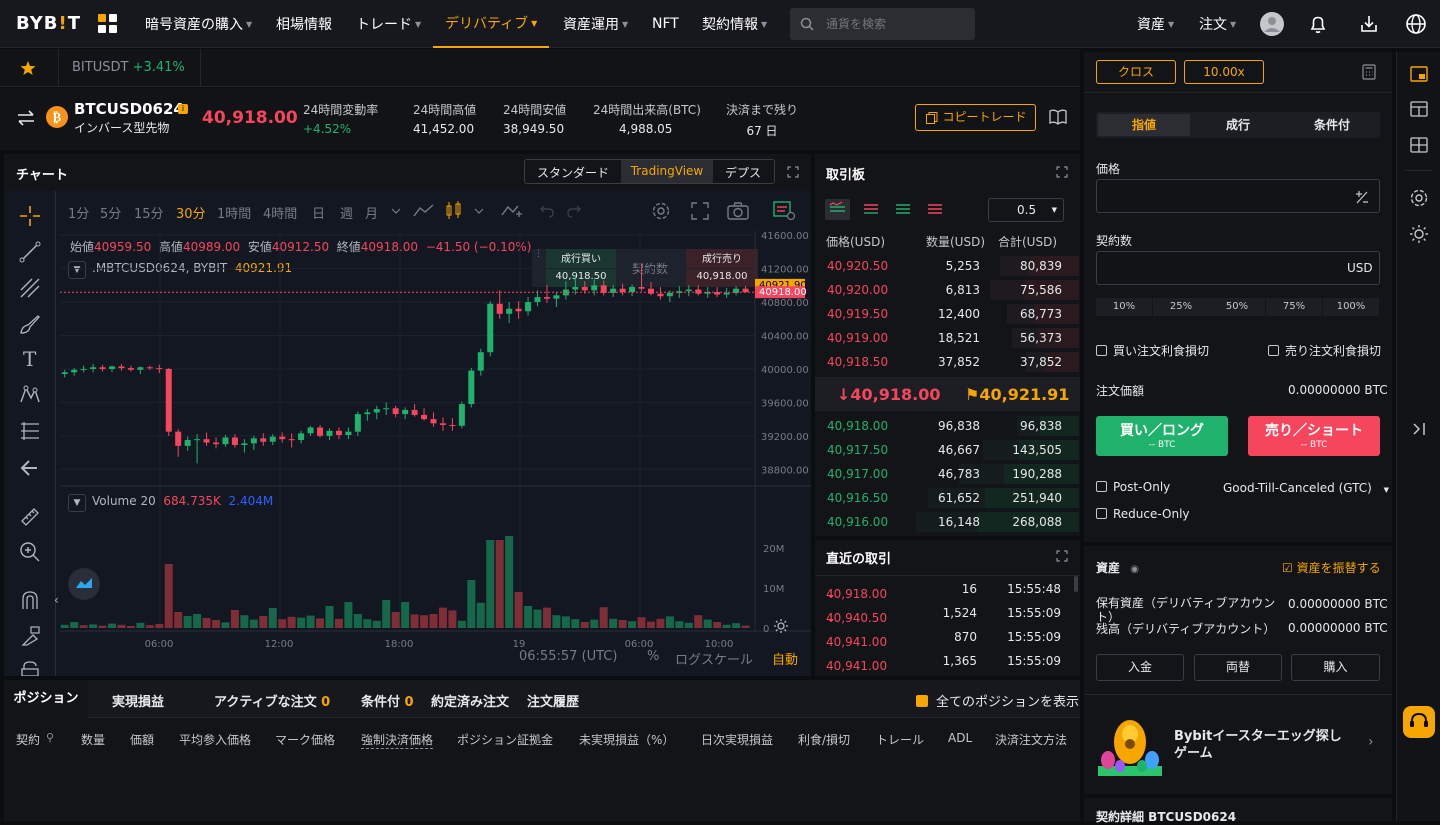  I want to click on ask-row: 40,920.50 5,253 80,839, so click(947, 266).